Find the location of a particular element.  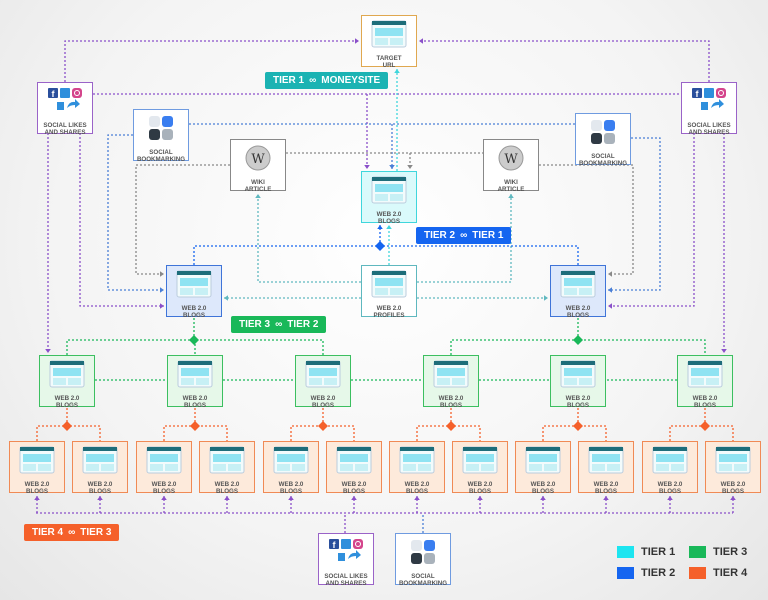

node-label: SOCIAL BOOKMARKING is located at coordinates (423, 580).